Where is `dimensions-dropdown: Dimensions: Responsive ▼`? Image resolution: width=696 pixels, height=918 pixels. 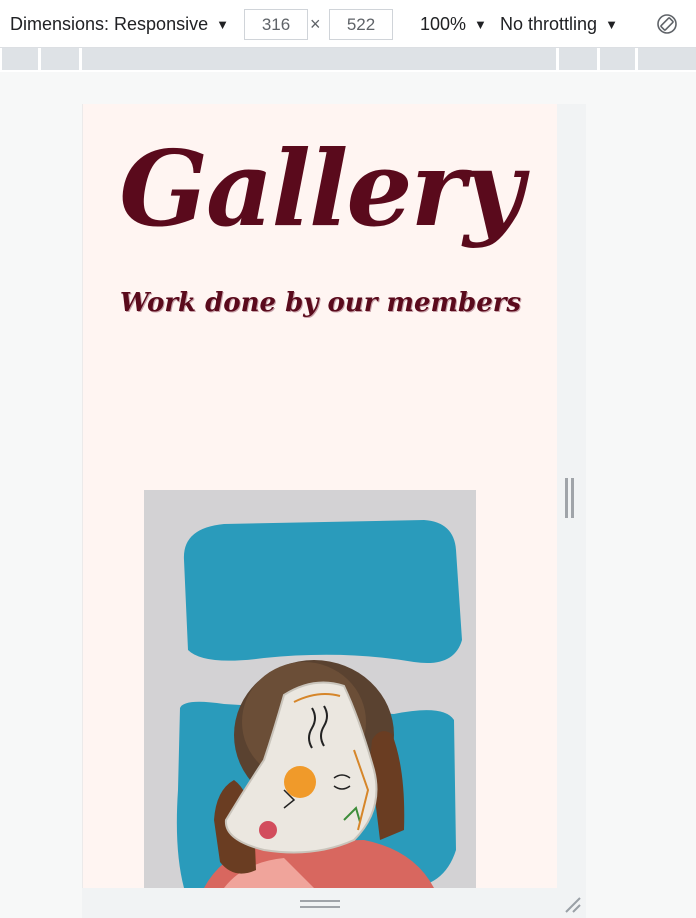
dimensions-dropdown: Dimensions: Responsive ▼ is located at coordinates (119, 24).